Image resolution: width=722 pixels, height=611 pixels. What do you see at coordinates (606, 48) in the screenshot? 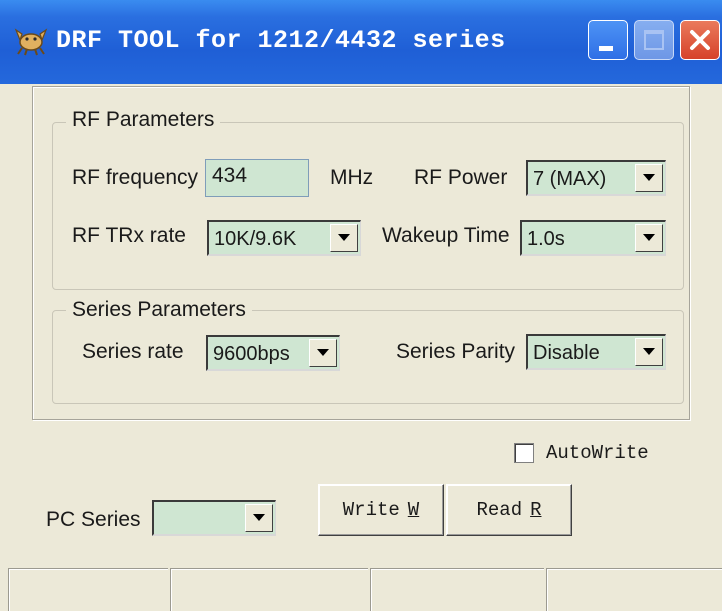
I see `minimize-icon` at bounding box center [606, 48].